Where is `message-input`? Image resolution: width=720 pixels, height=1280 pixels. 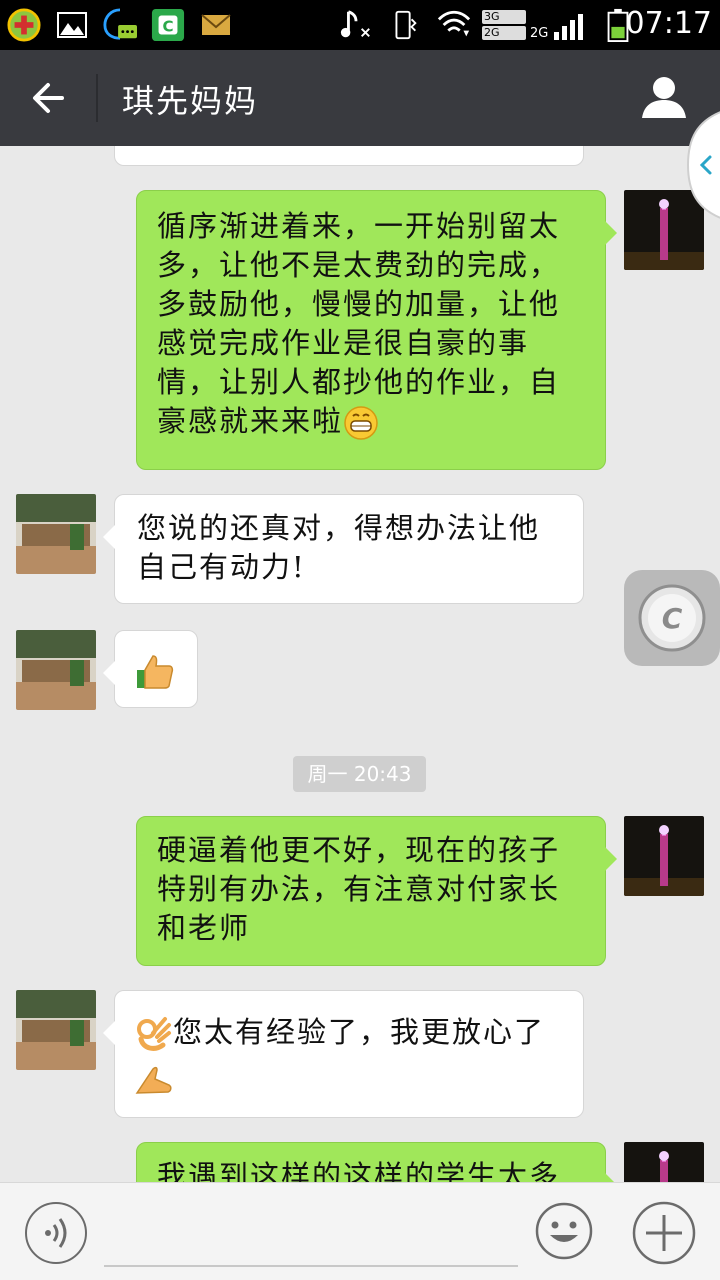 message-input is located at coordinates (311, 1234).